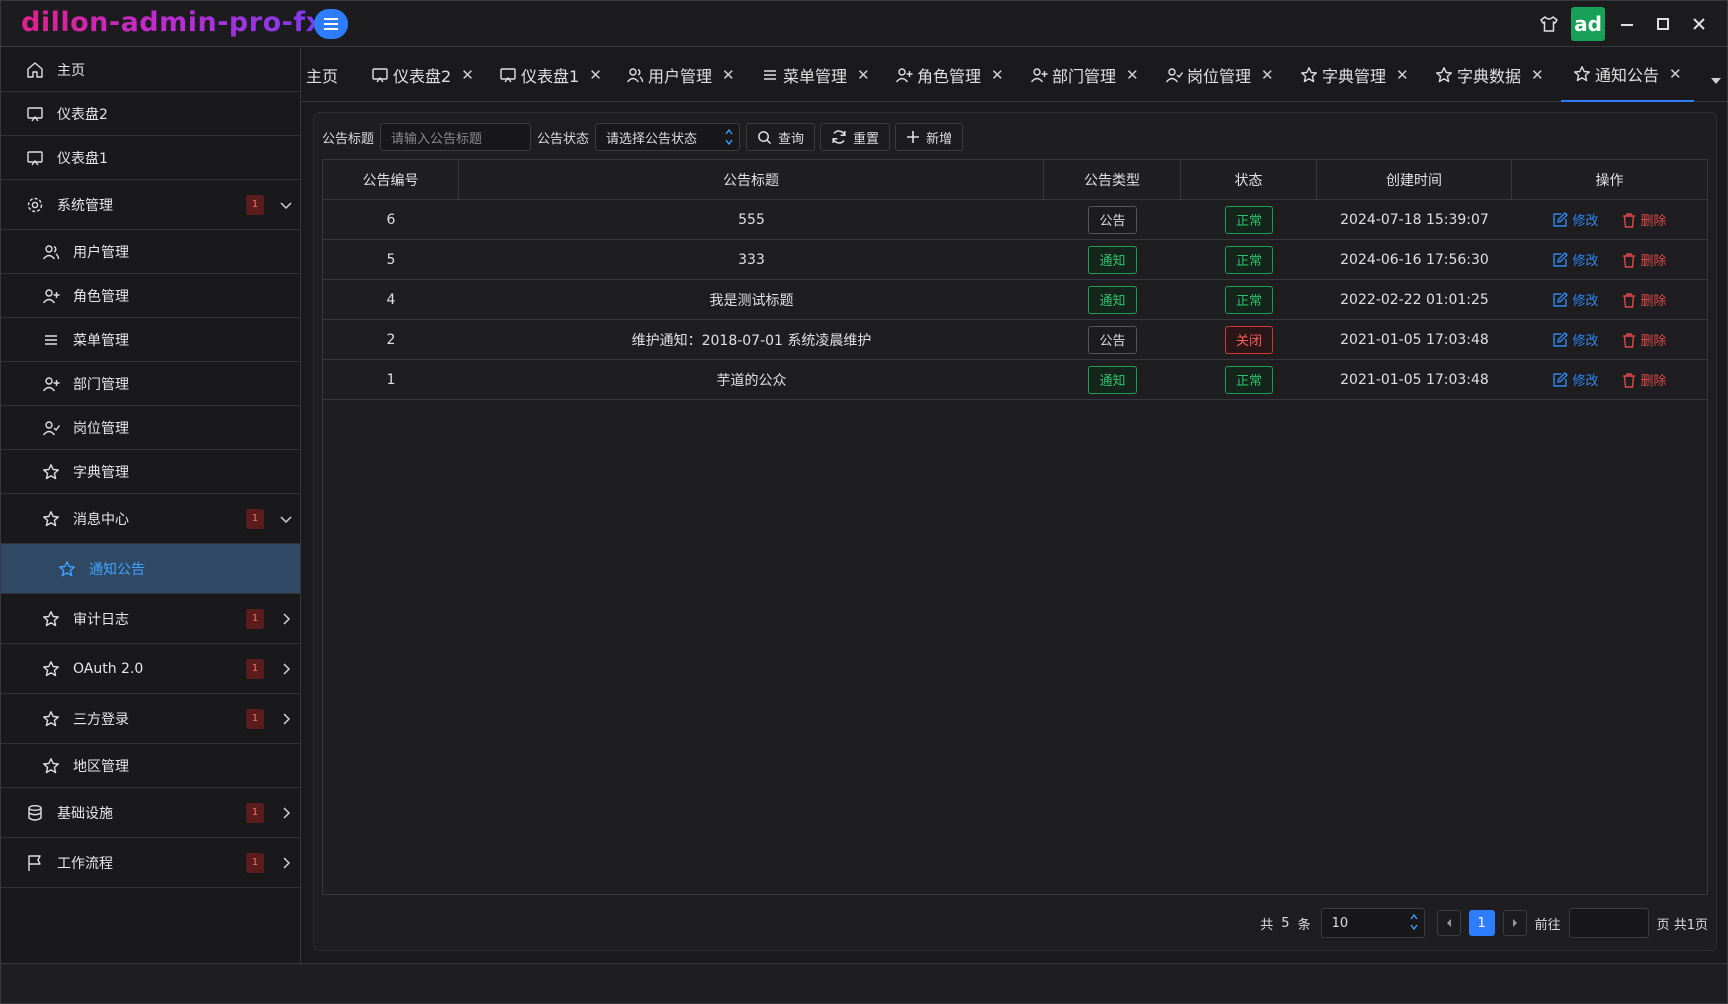 The width and height of the screenshot is (1728, 1004). Describe the element at coordinates (839, 137) in the screenshot. I see `refresh-icon` at that location.